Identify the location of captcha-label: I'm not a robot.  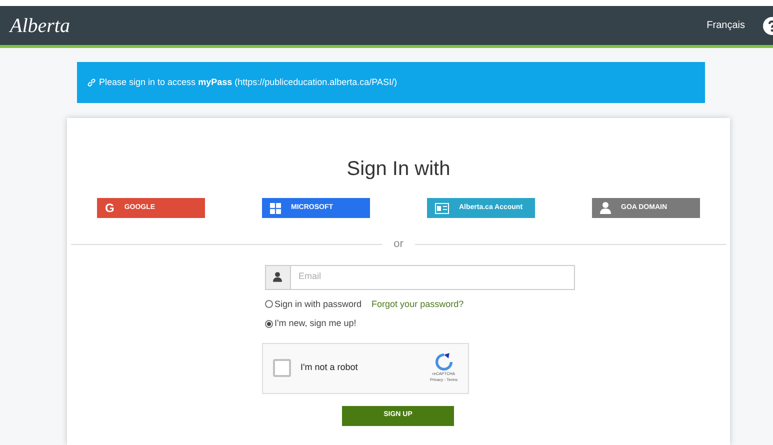
(329, 367).